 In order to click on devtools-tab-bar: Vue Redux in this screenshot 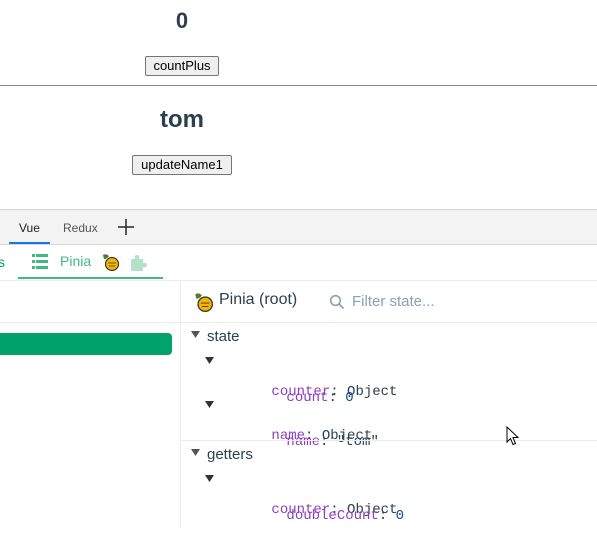, I will do `click(298, 227)`.